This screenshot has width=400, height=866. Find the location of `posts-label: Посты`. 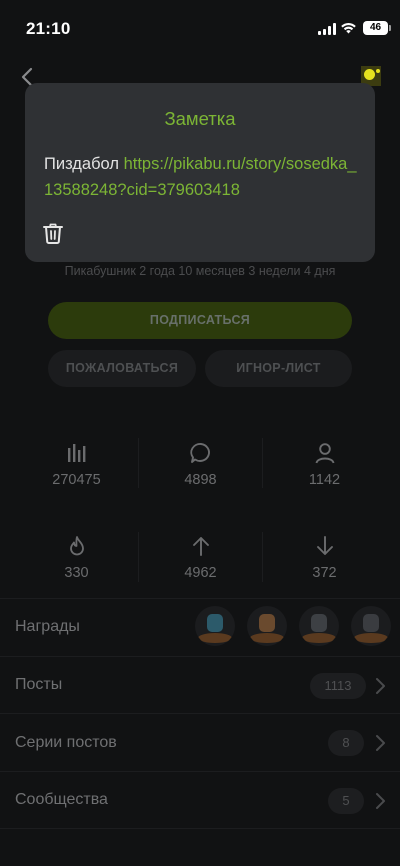

posts-label: Посты is located at coordinates (38, 685).